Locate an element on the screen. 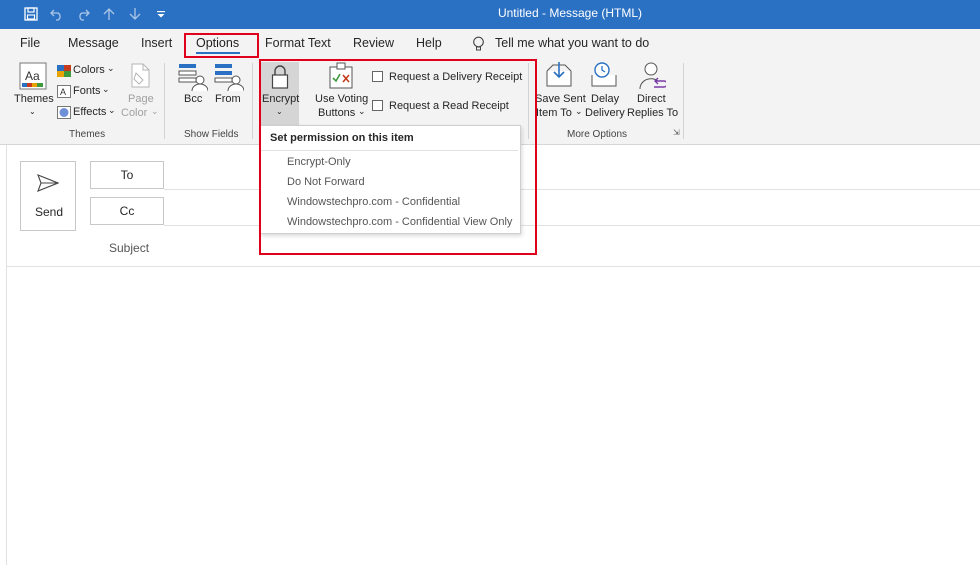 The image size is (980, 565). svg-text: Aa is located at coordinates (32, 76).